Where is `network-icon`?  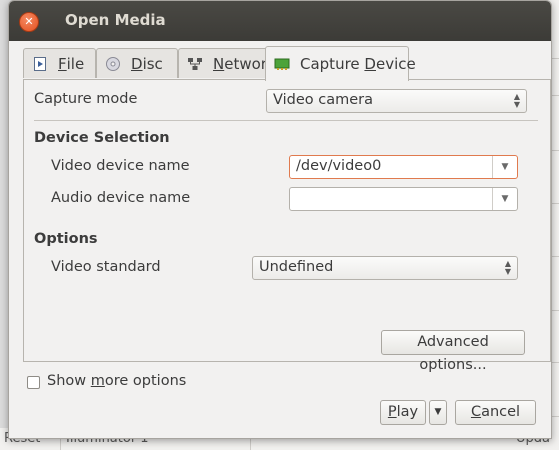 network-icon is located at coordinates (195, 64).